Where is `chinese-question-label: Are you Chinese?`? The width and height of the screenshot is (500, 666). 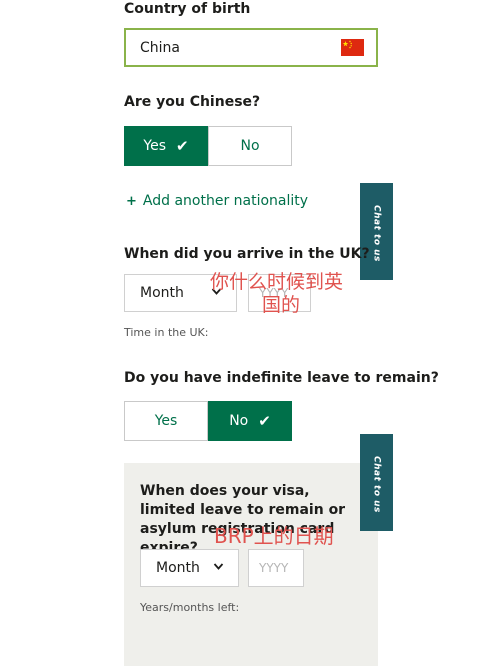
chinese-question-label: Are you Chinese? is located at coordinates (192, 102).